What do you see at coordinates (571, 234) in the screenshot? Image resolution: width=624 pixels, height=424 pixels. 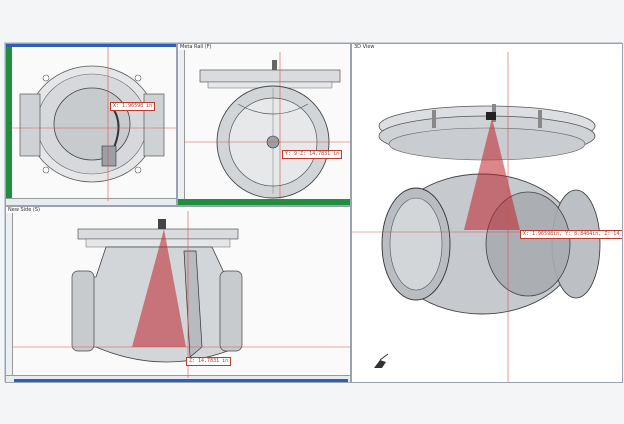 I see `coordinate-readout: X: 1.96598in, Y: 8.8404in, Z: 14.7831in` at bounding box center [571, 234].